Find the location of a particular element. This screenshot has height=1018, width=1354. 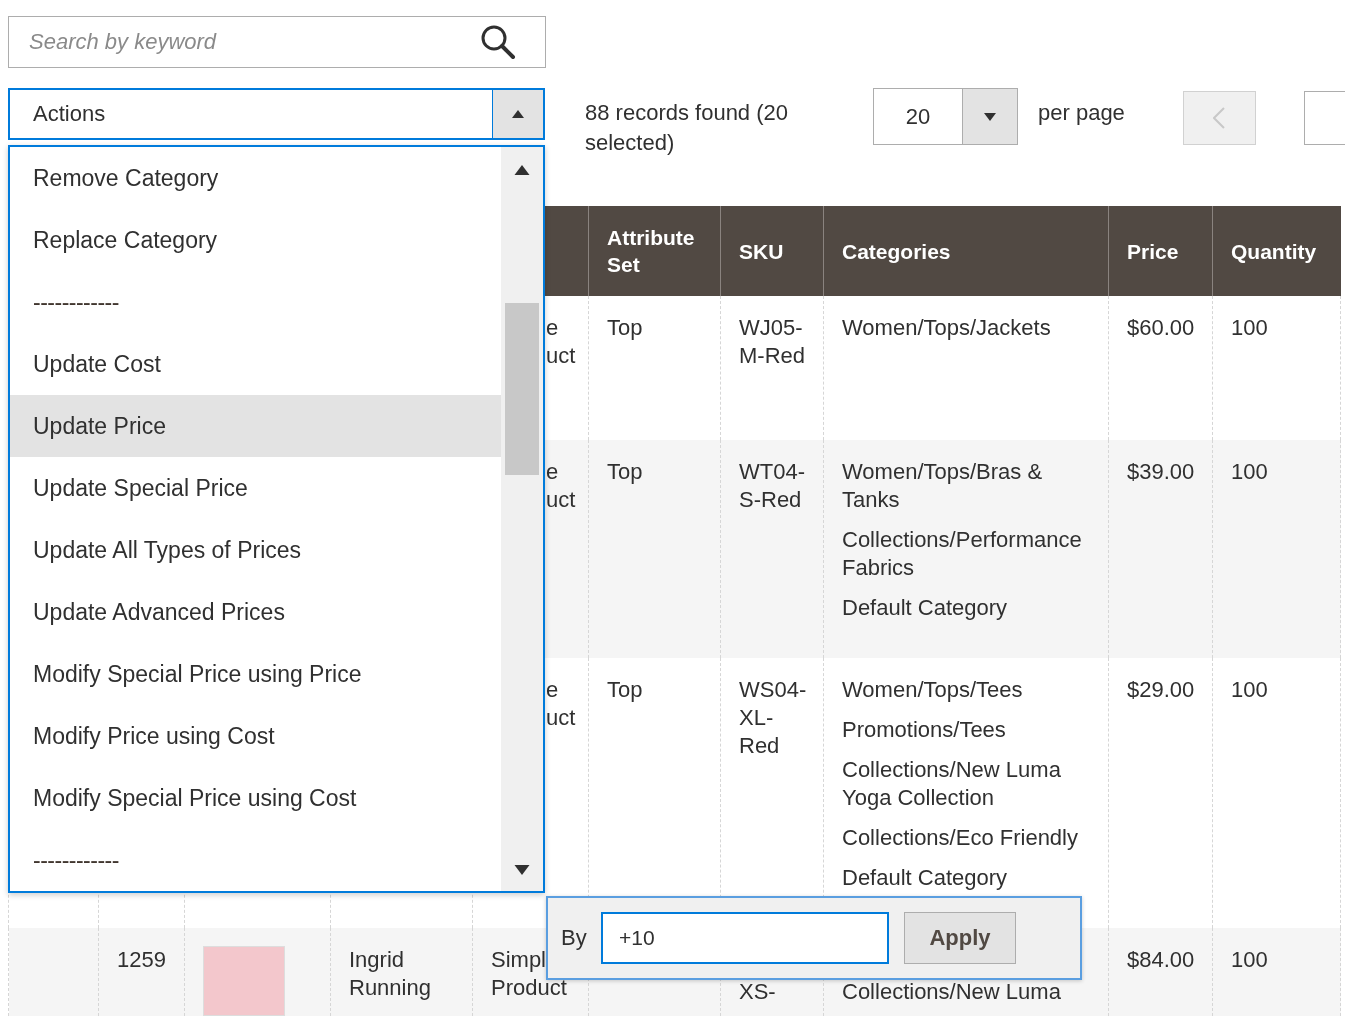

menu-option: Update Advanced Prices is located at coordinates (255, 612).